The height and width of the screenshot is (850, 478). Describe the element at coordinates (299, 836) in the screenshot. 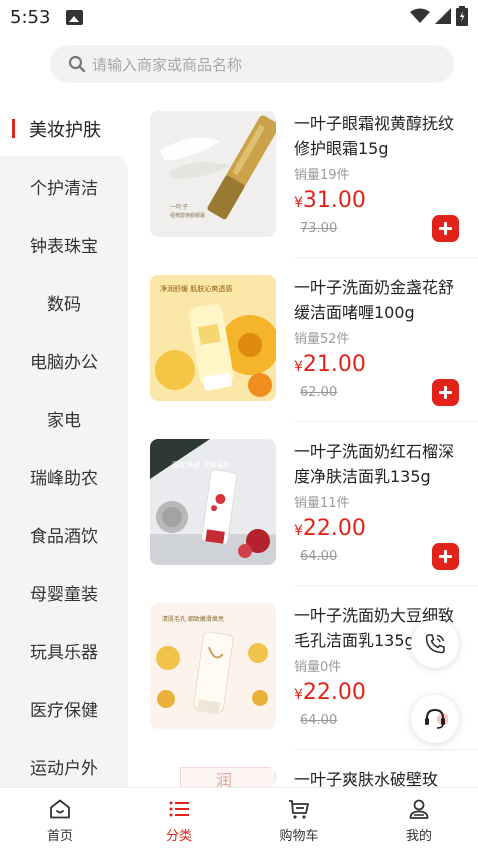

I see `tab-label: 购物车` at that location.